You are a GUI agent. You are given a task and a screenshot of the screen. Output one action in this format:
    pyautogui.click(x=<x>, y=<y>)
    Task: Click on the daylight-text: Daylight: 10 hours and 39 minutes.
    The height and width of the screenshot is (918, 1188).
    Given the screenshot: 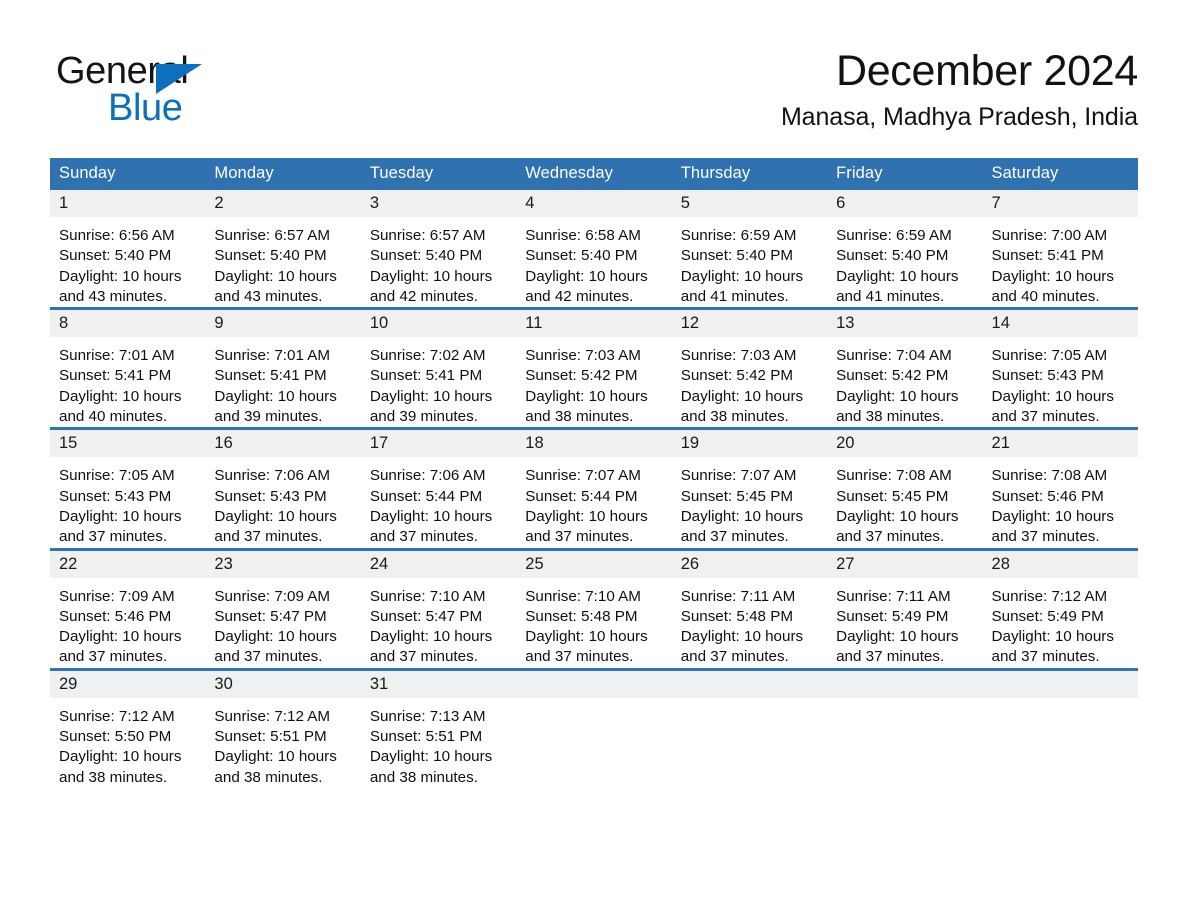 What is the action you would take?
    pyautogui.click(x=275, y=406)
    